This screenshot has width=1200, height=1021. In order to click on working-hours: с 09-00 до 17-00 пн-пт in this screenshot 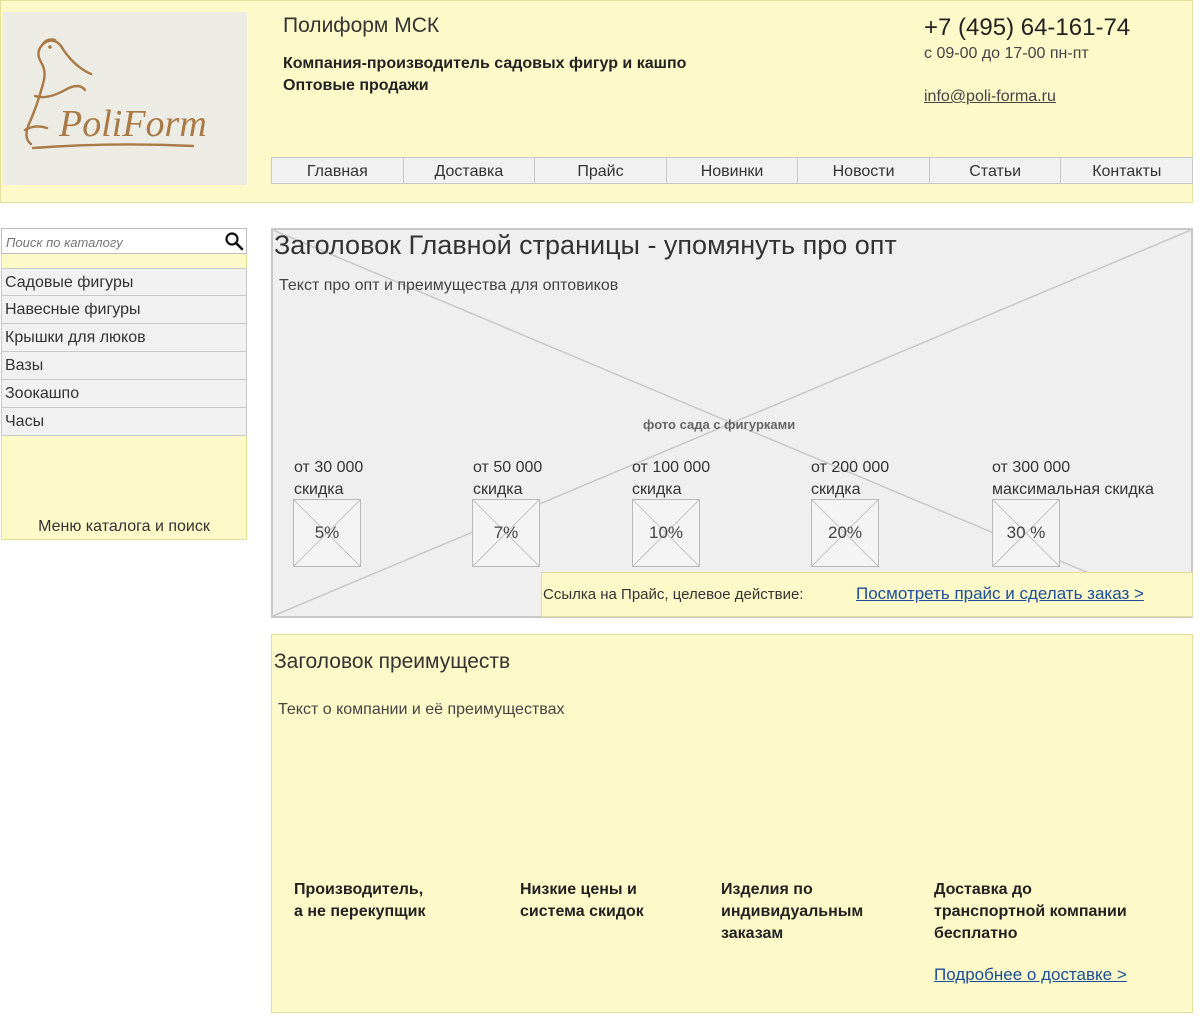, I will do `click(1006, 53)`.